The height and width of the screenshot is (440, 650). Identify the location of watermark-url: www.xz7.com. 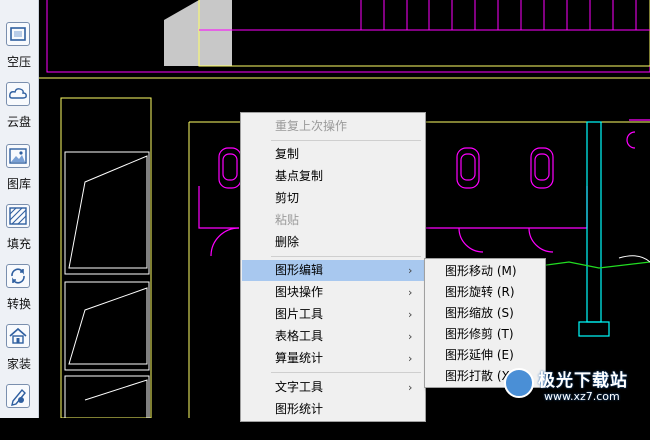
(582, 396).